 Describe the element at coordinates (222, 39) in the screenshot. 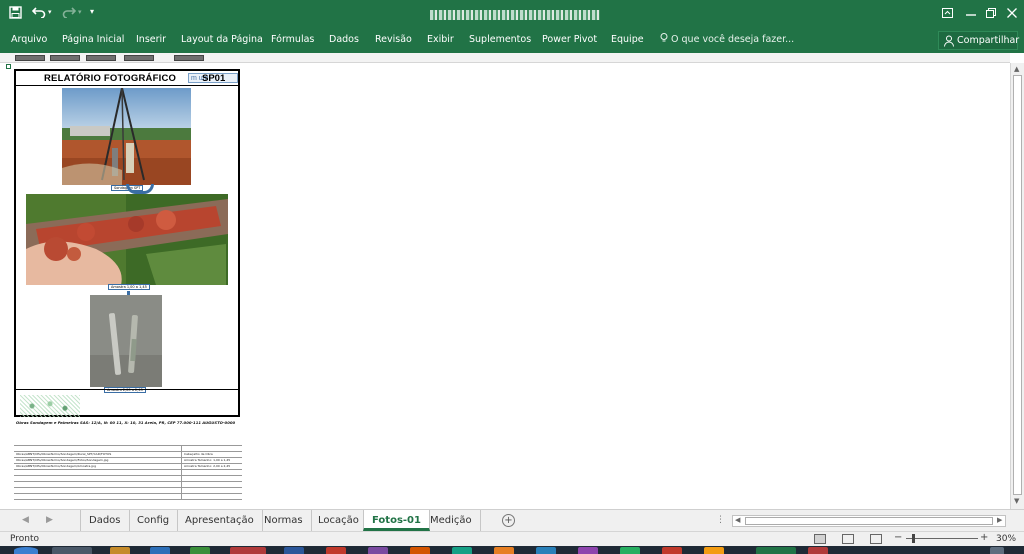

I see `tab-layout-da-pagina: Layout da Página` at that location.